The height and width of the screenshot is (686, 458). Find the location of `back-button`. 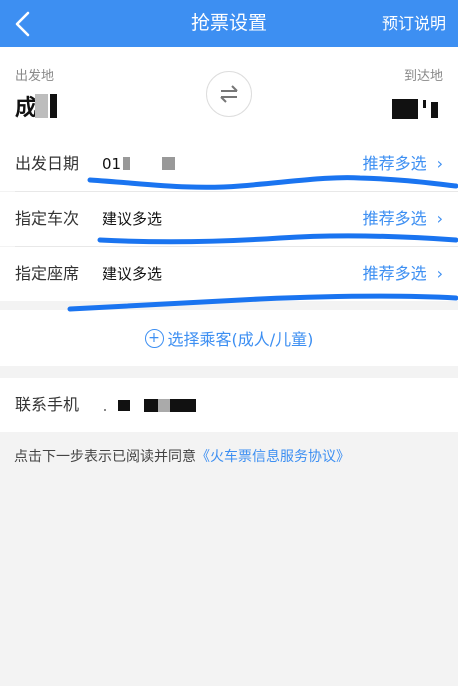

back-button is located at coordinates (24, 24).